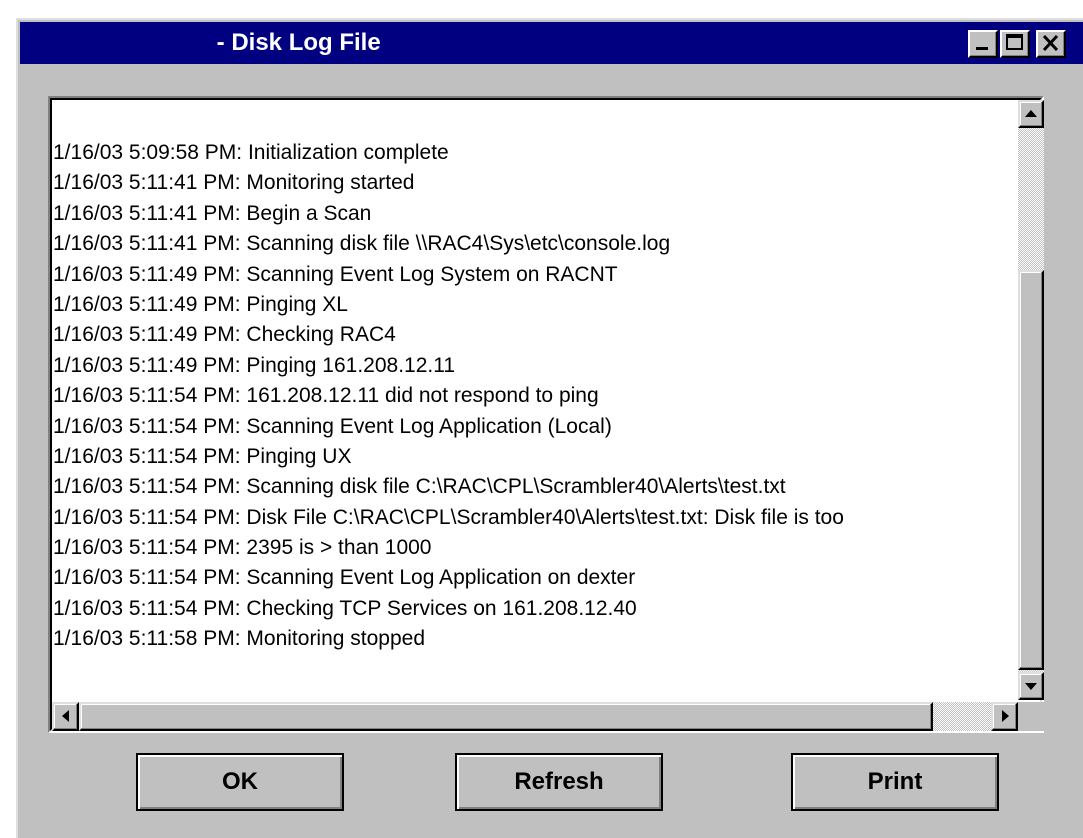  What do you see at coordinates (551, 43) in the screenshot?
I see `title-bar: - Disk Log File` at bounding box center [551, 43].